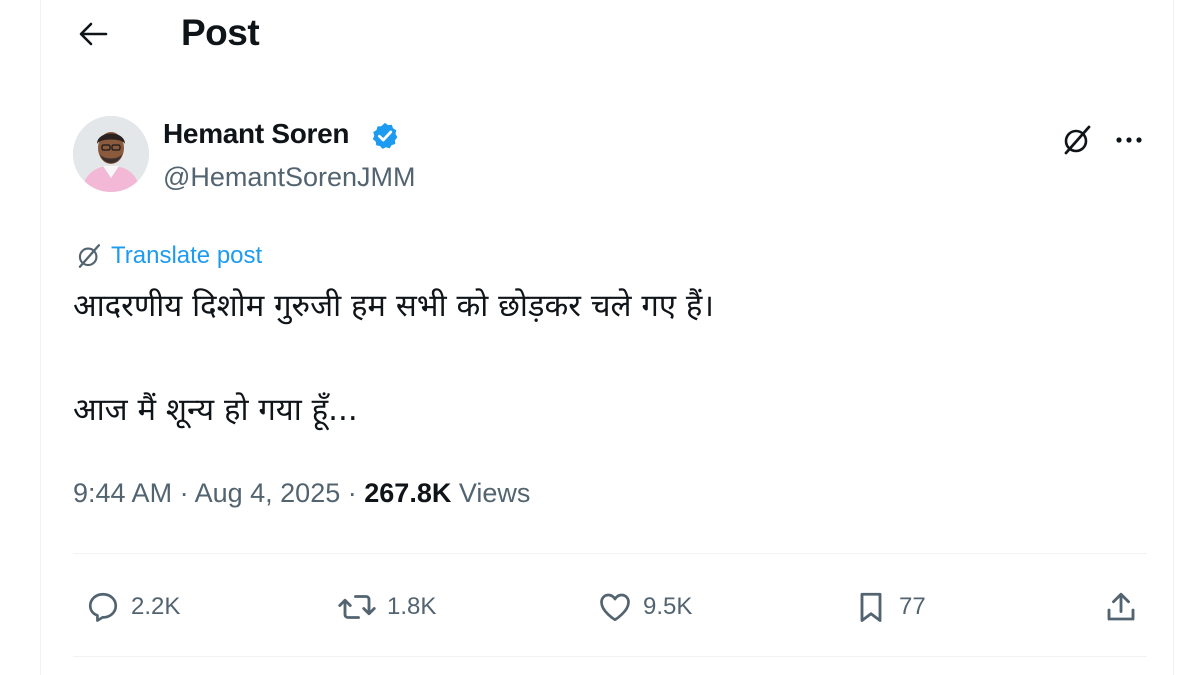 This screenshot has width=1200, height=675. I want to click on like-button: 9.5K, so click(644, 607).